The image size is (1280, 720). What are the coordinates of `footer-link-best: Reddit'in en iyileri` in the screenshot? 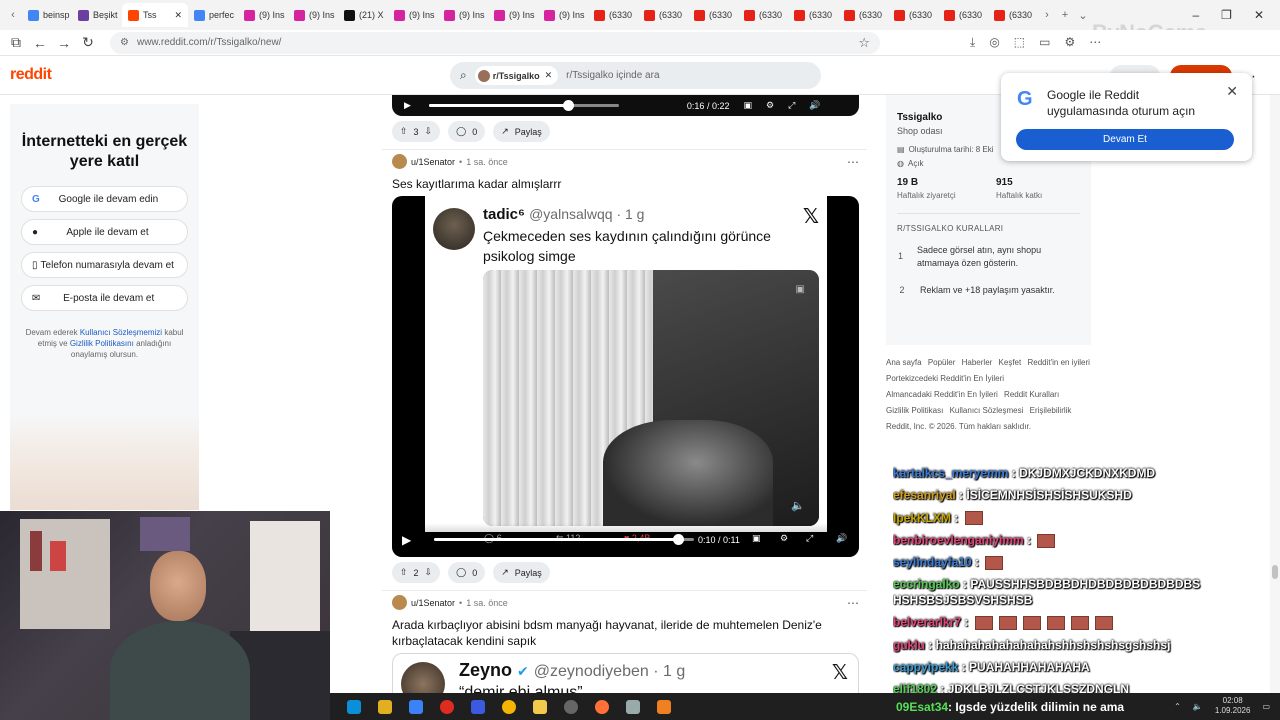 It's located at (1058, 362).